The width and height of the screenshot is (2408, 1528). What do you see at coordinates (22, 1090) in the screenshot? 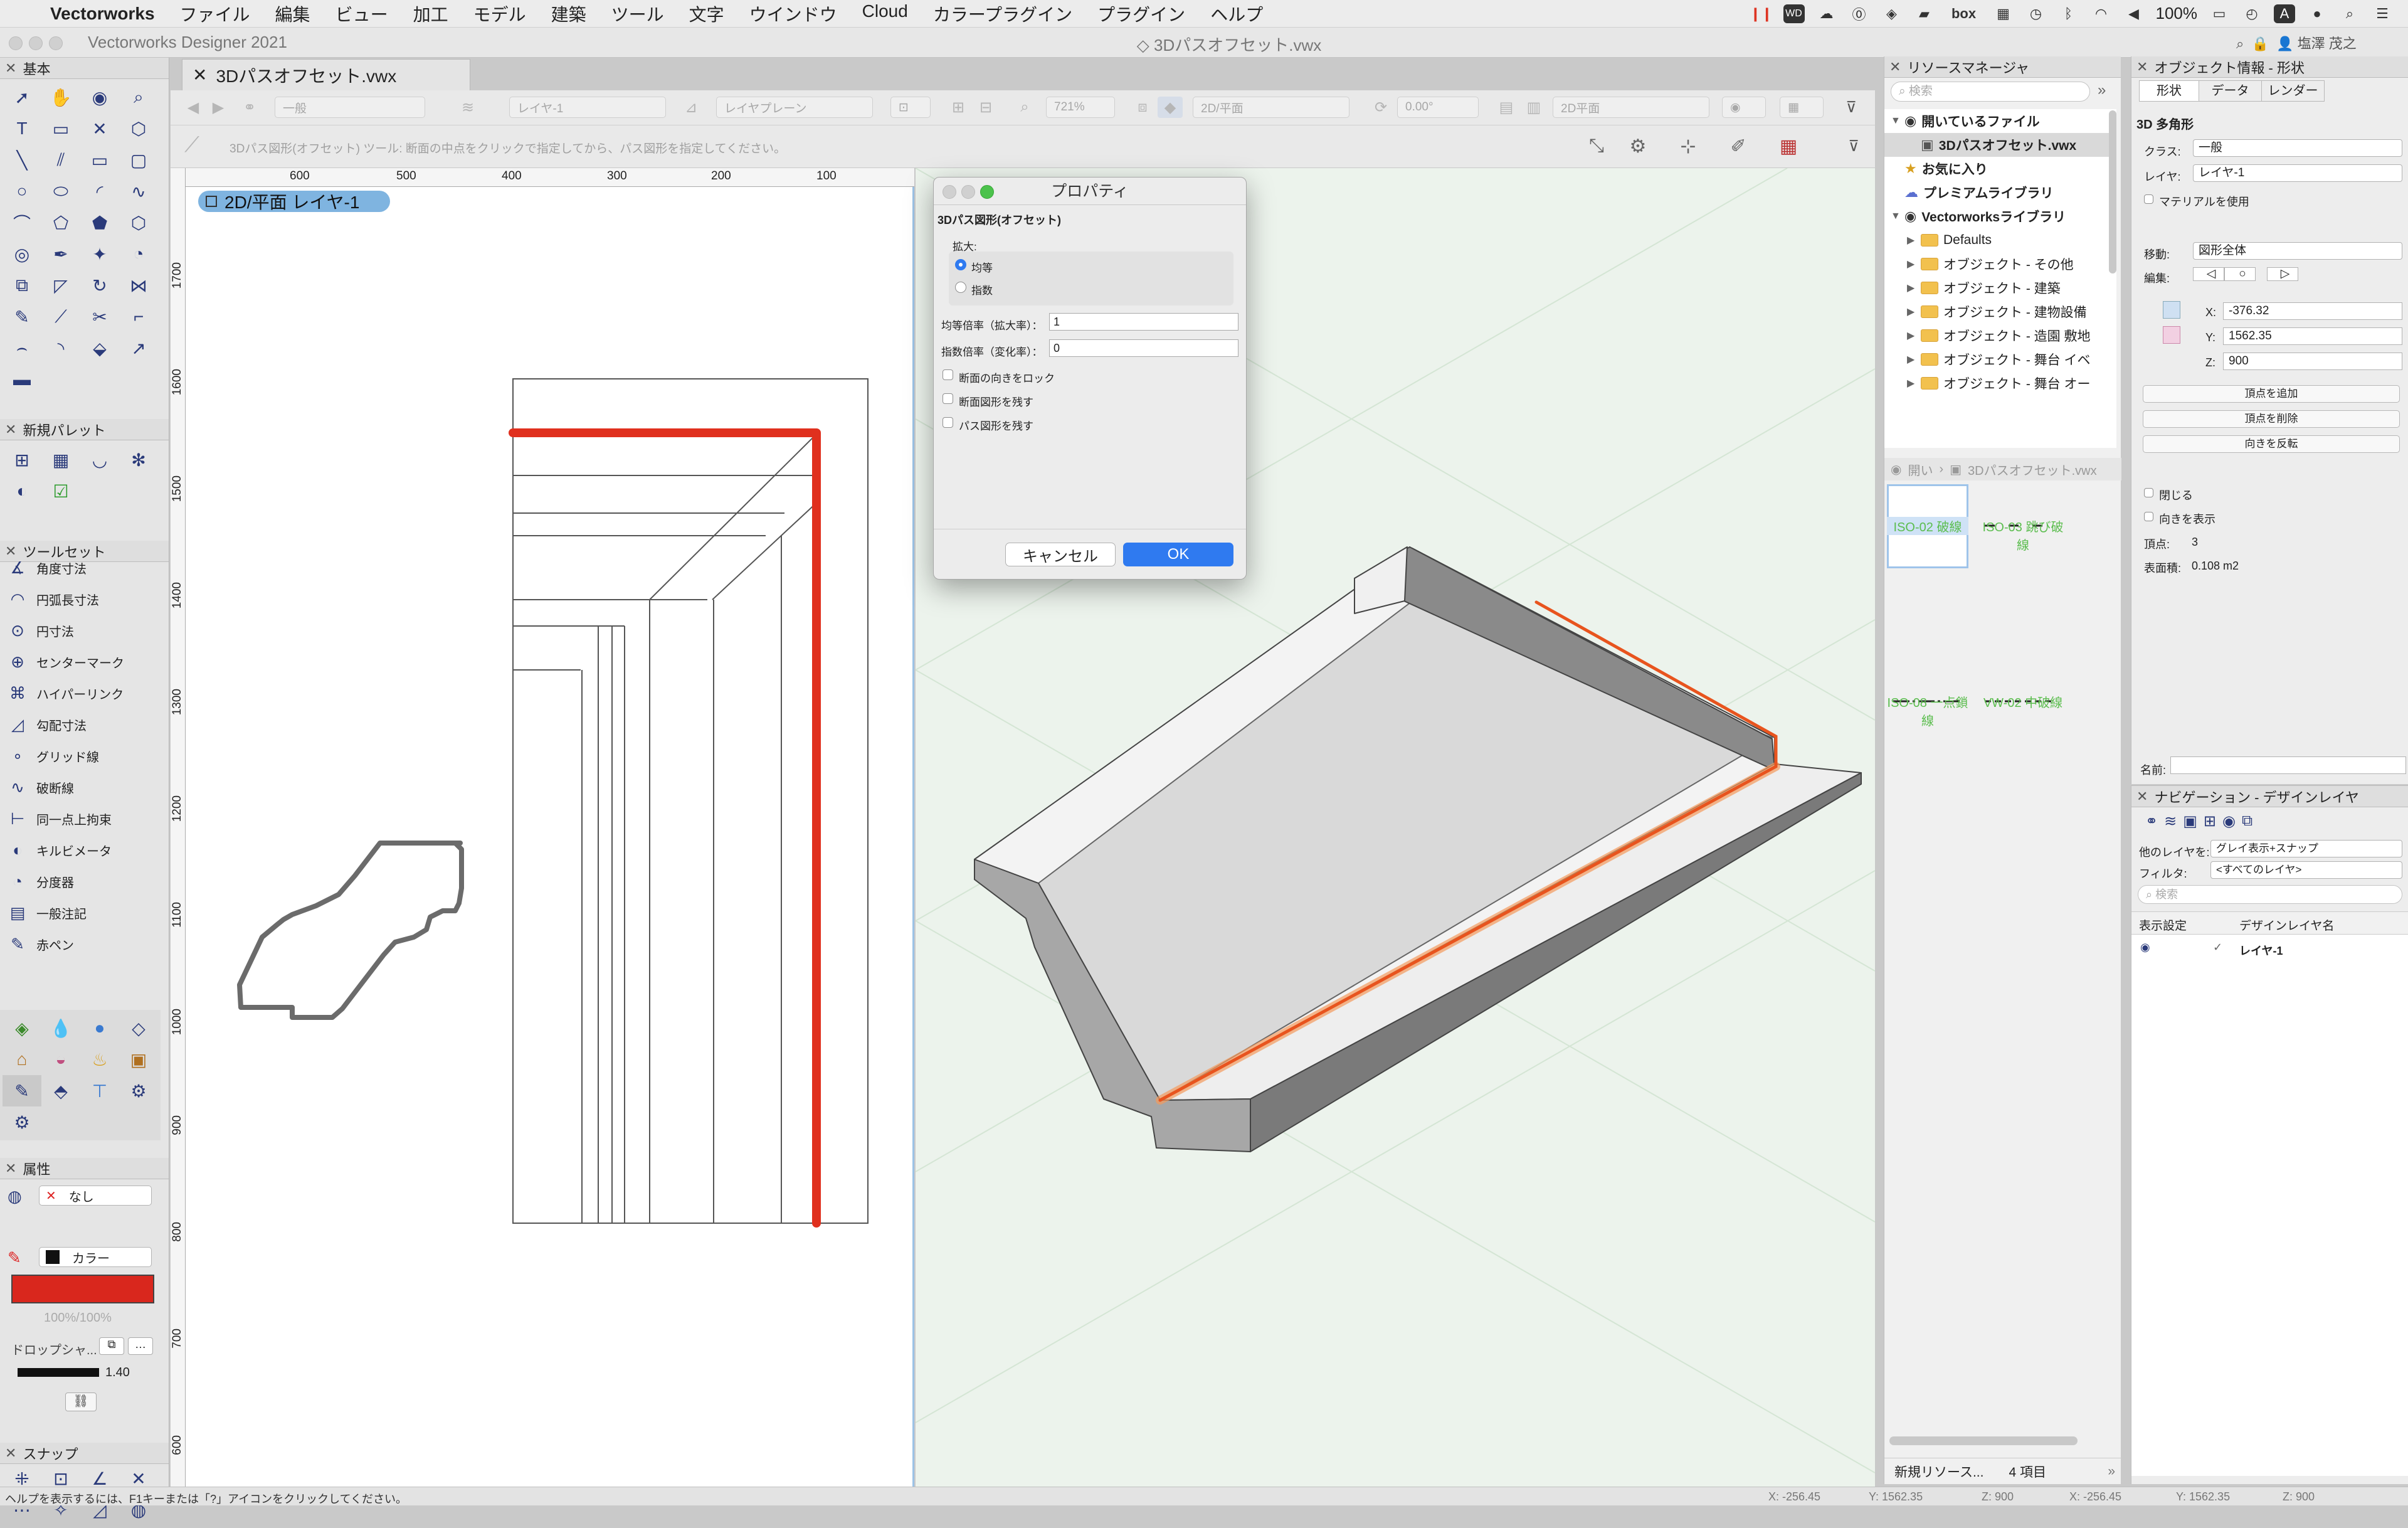
I see `dims-notes-icon: ✎` at bounding box center [22, 1090].